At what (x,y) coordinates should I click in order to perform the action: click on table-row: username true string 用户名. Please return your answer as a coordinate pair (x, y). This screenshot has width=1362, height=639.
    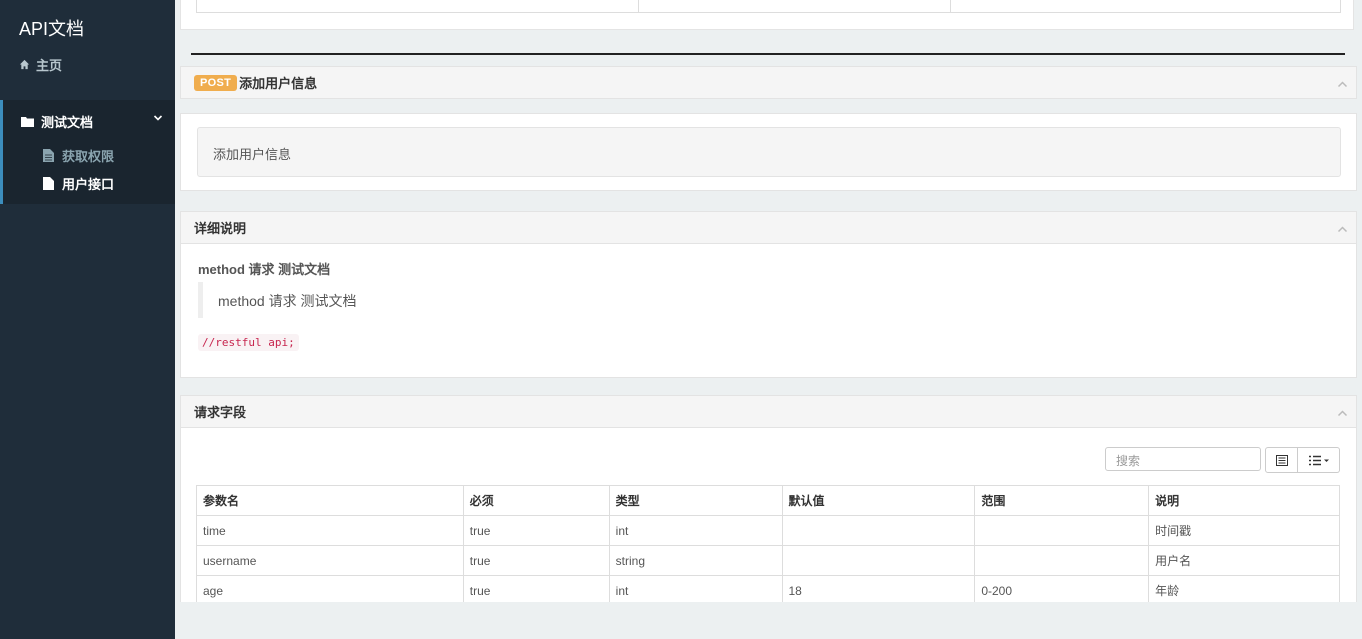
    Looking at the image, I should click on (768, 560).